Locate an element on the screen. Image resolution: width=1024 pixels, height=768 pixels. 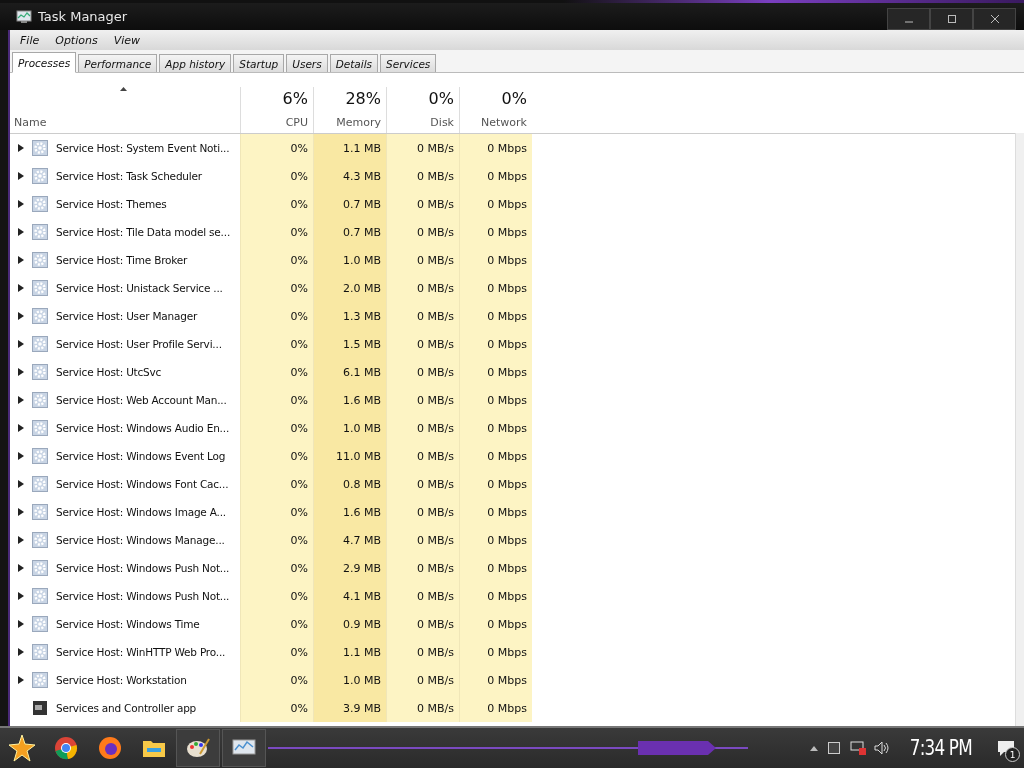
column-header: Disk is located at coordinates (442, 122).